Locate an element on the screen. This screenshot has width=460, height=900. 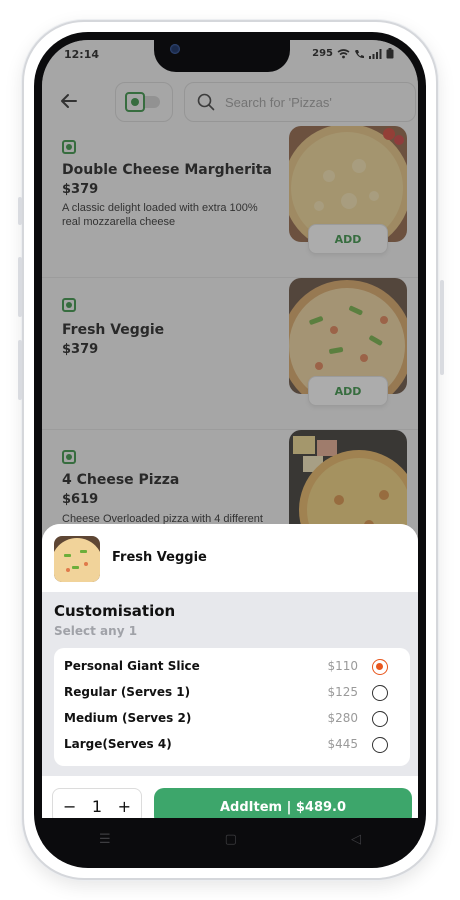
option-large: Large(Serves 4) $445 is located at coordinates (232, 745).